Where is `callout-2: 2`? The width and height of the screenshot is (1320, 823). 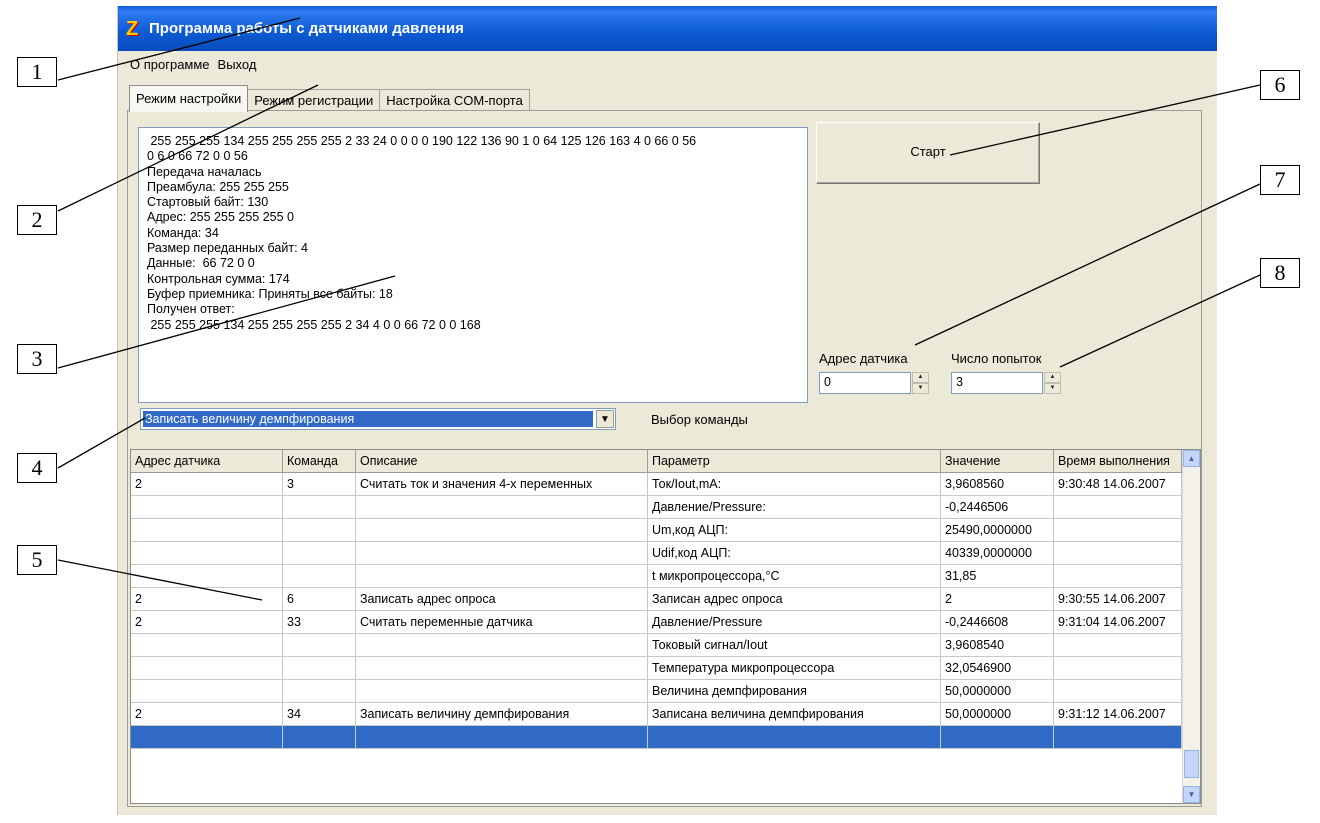
callout-2: 2 is located at coordinates (37, 220).